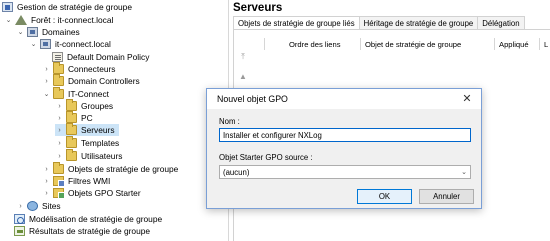 The image size is (550, 241). I want to click on tree-item-results: Résultats de stratégie de groupe, so click(82, 231).